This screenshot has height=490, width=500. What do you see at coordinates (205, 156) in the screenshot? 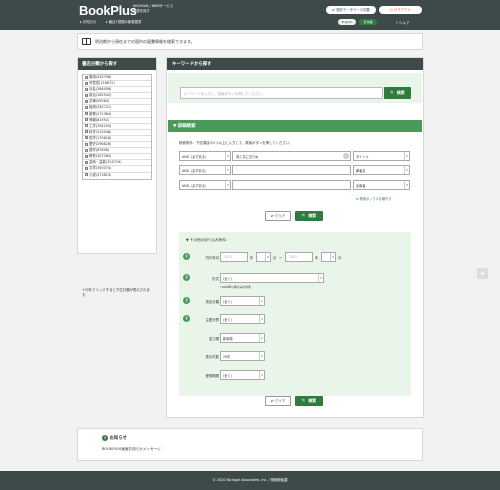
I see `op-select-1: AND（必ずある） ▾` at bounding box center [205, 156].